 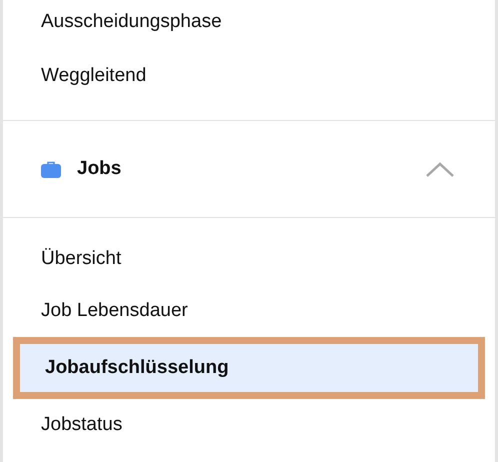 What do you see at coordinates (249, 24) in the screenshot?
I see `menu-item: Ausscheidungsphase` at bounding box center [249, 24].